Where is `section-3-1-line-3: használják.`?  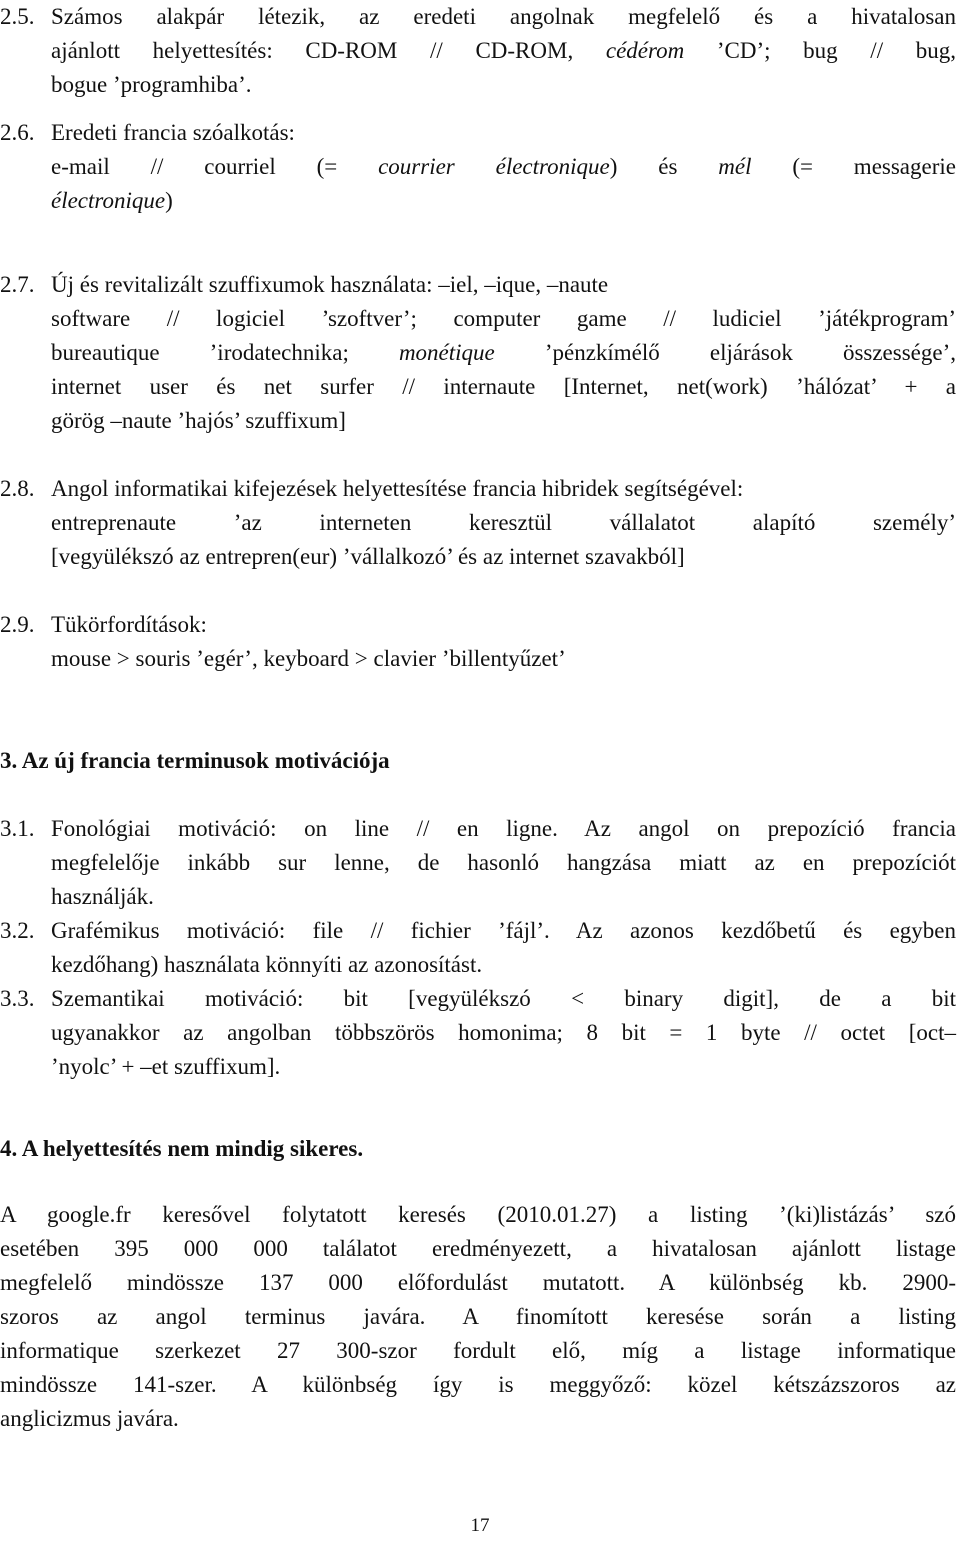
section-3-1-line-3: használják. is located at coordinates (102, 896).